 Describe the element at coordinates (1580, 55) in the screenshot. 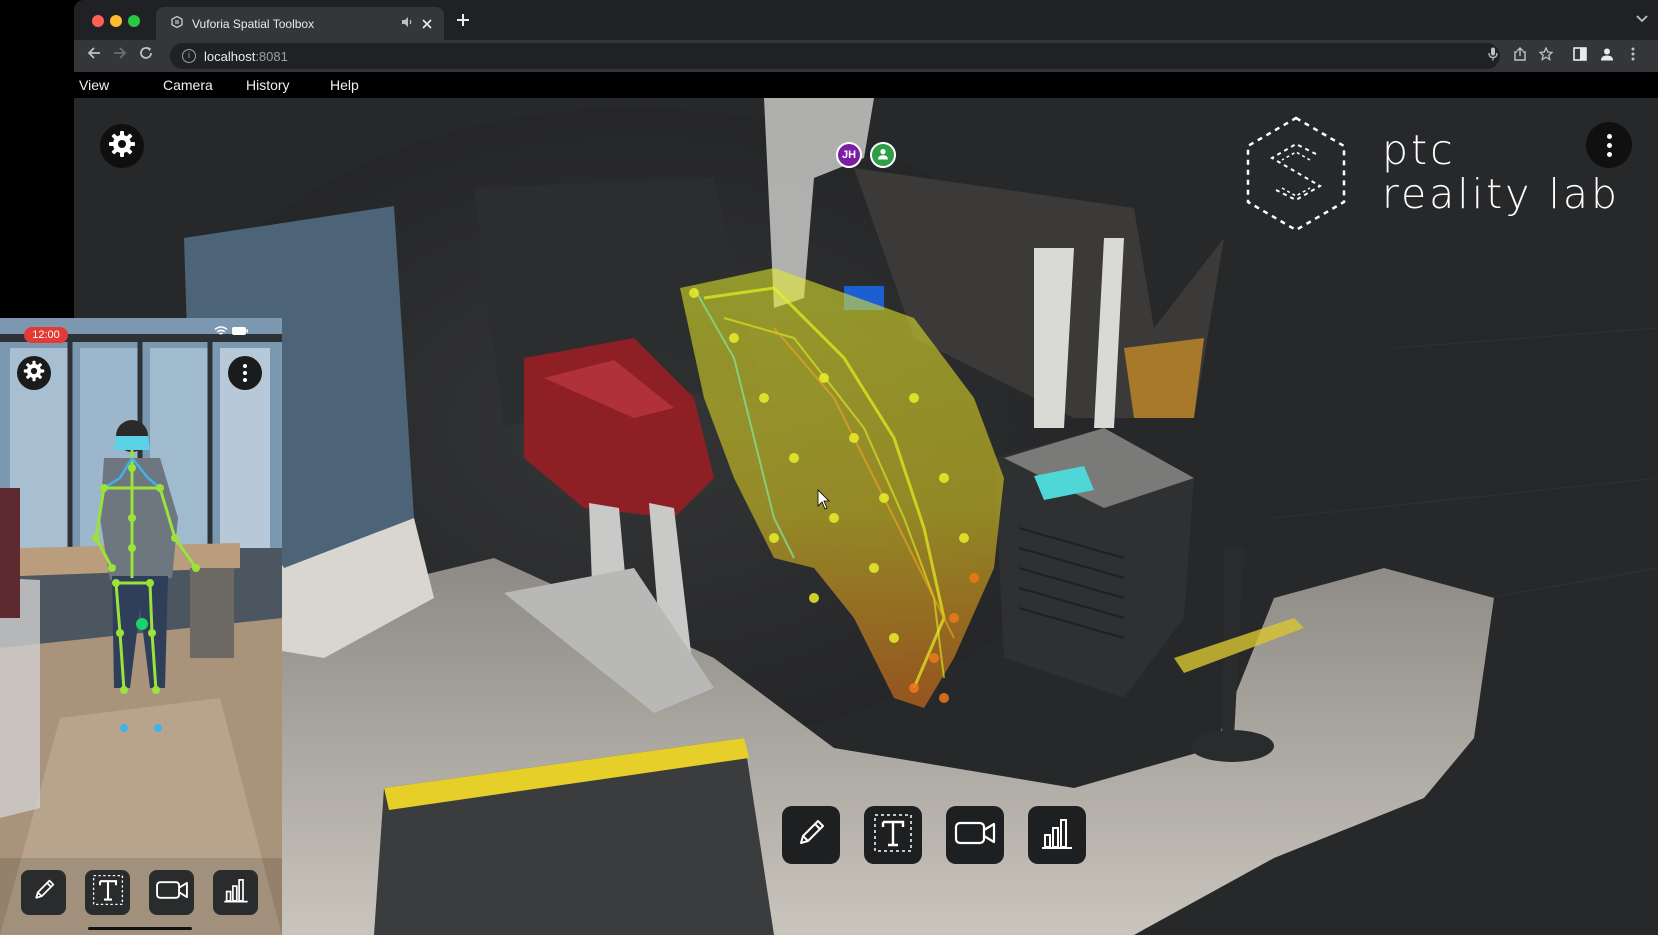

I see `sidebar-icon` at that location.